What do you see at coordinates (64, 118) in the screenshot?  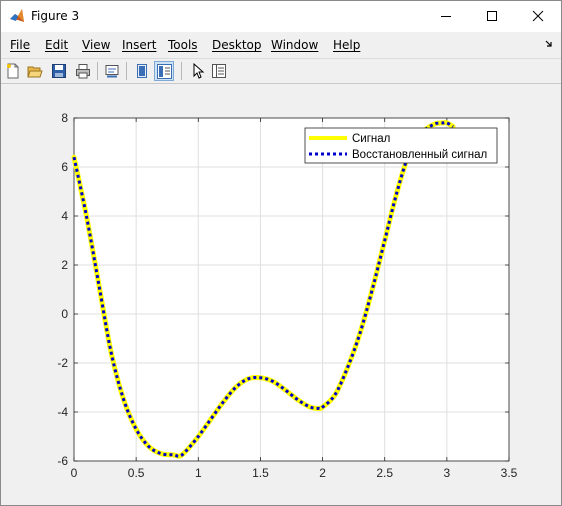 I see `y-tick-label: 8` at bounding box center [64, 118].